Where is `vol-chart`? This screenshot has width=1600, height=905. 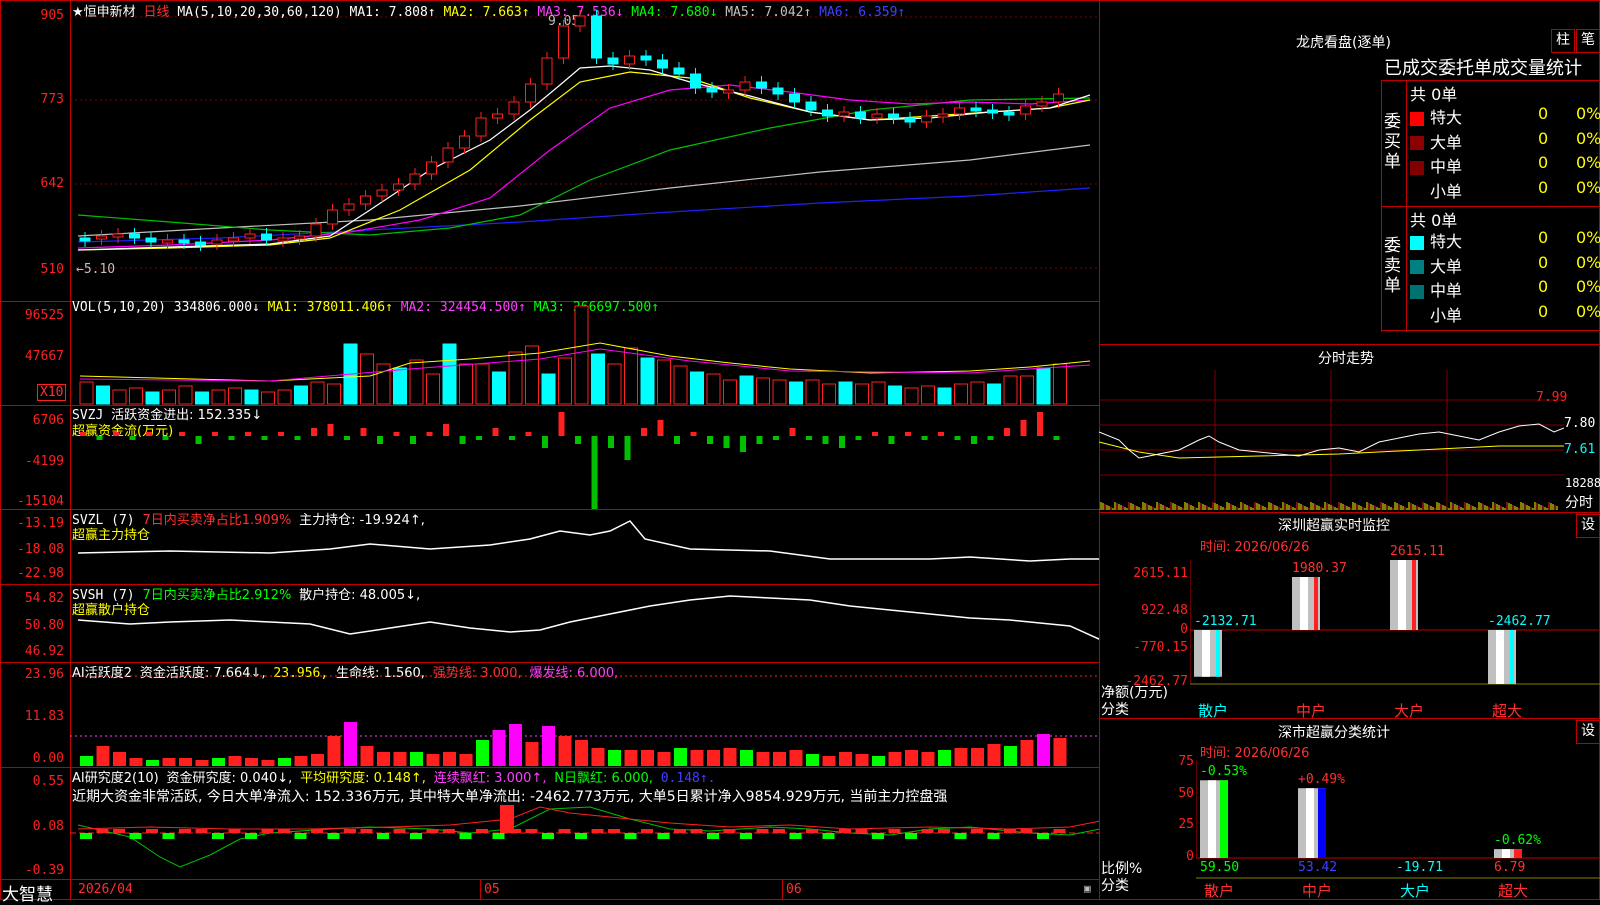
vol-chart is located at coordinates (585, 353).